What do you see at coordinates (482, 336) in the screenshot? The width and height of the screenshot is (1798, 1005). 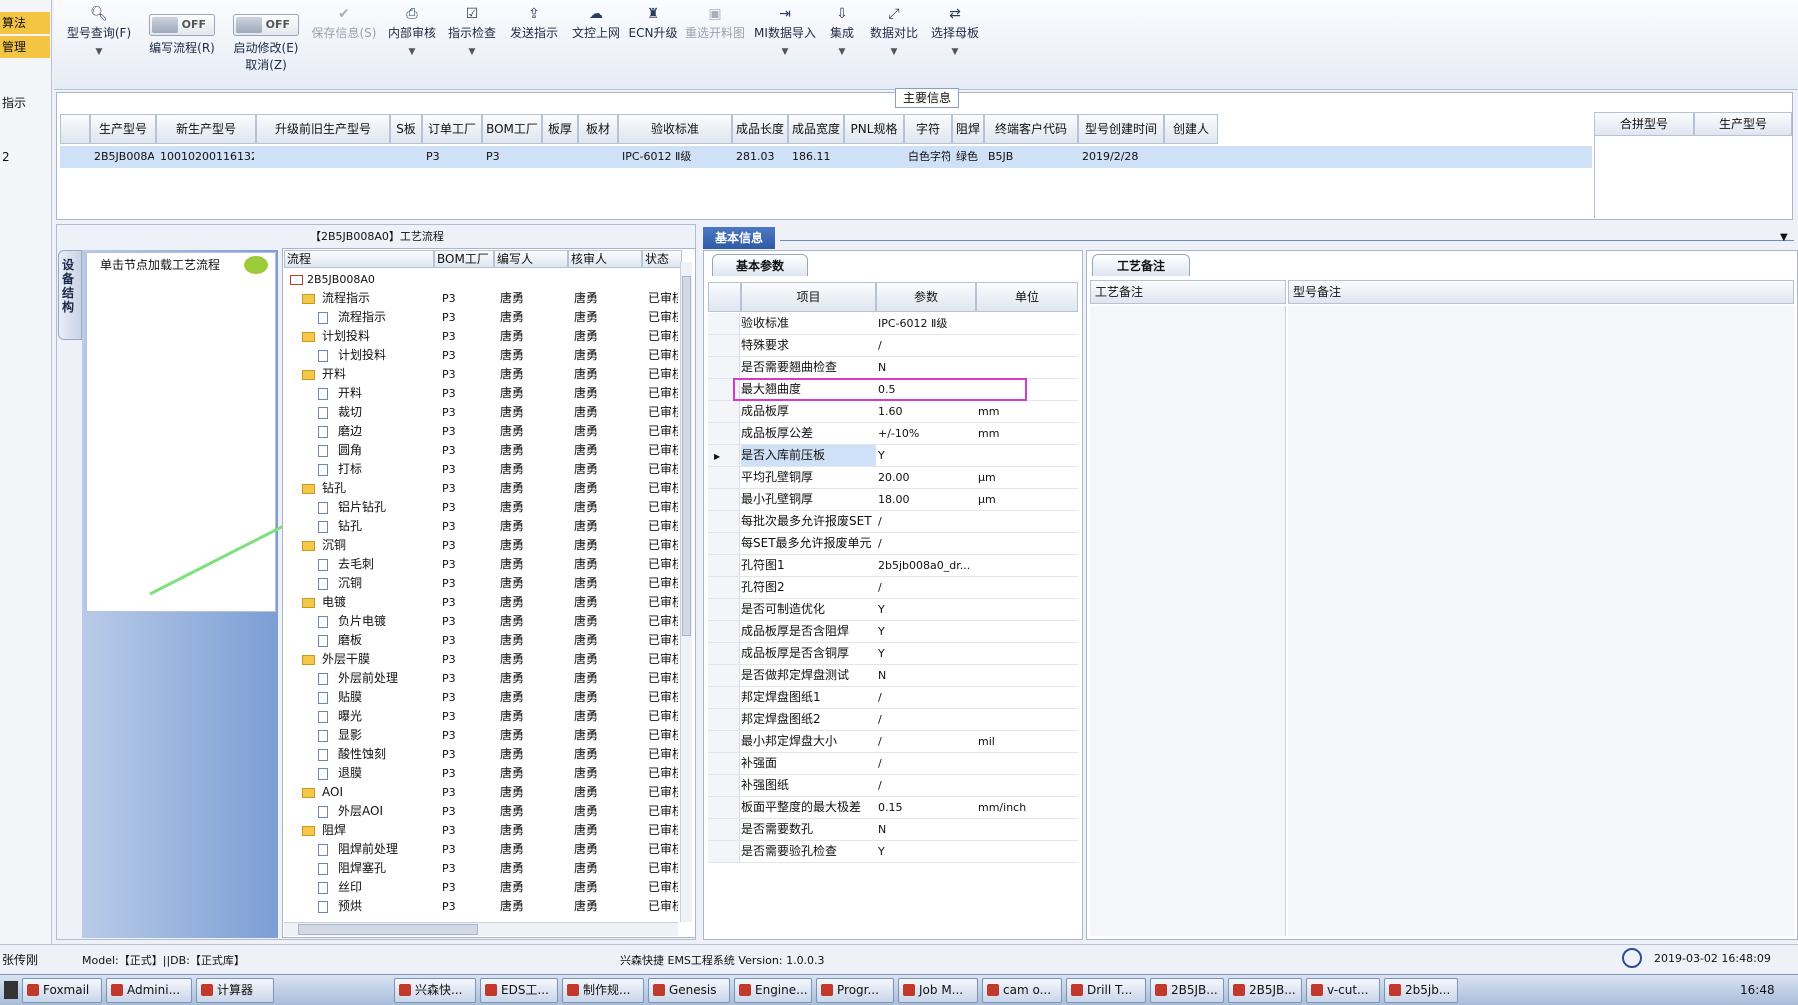 I see `tree-row: 计划投料 P3 唐勇 唐勇 已审核` at bounding box center [482, 336].